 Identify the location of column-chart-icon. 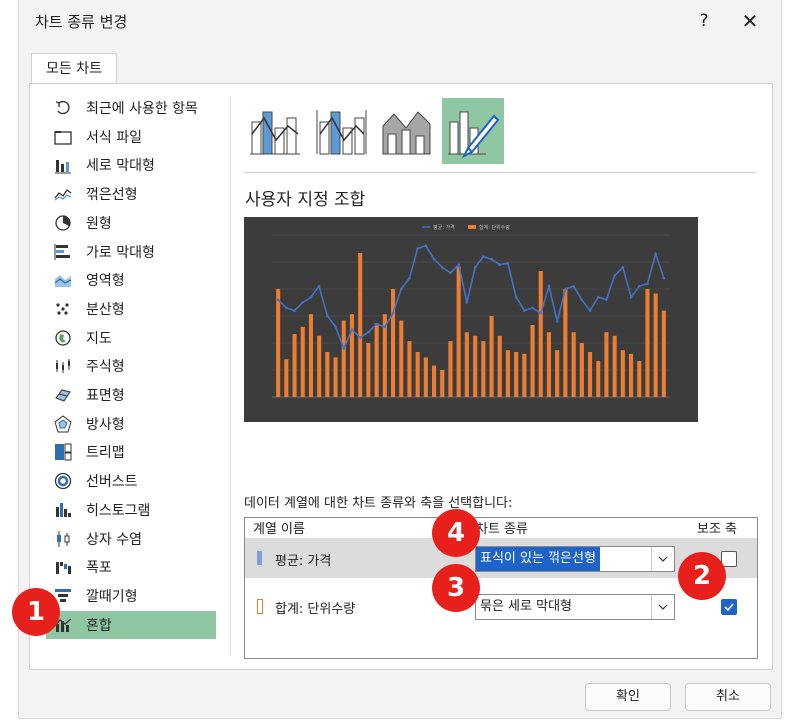
(63, 165).